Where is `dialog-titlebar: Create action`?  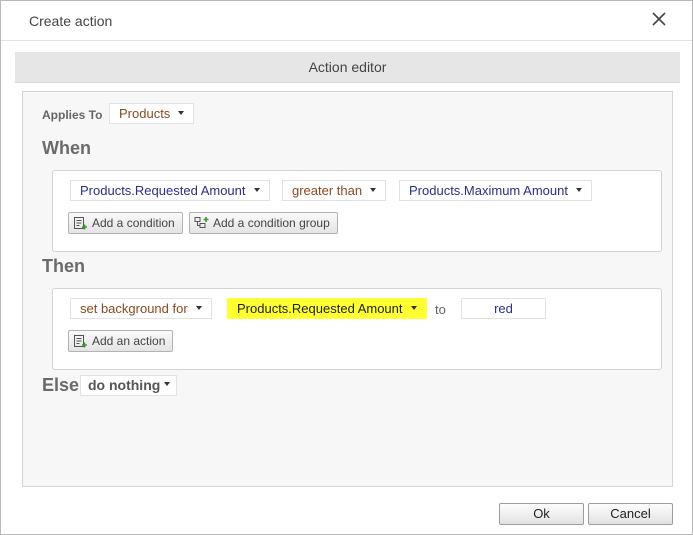 dialog-titlebar: Create action is located at coordinates (346, 21).